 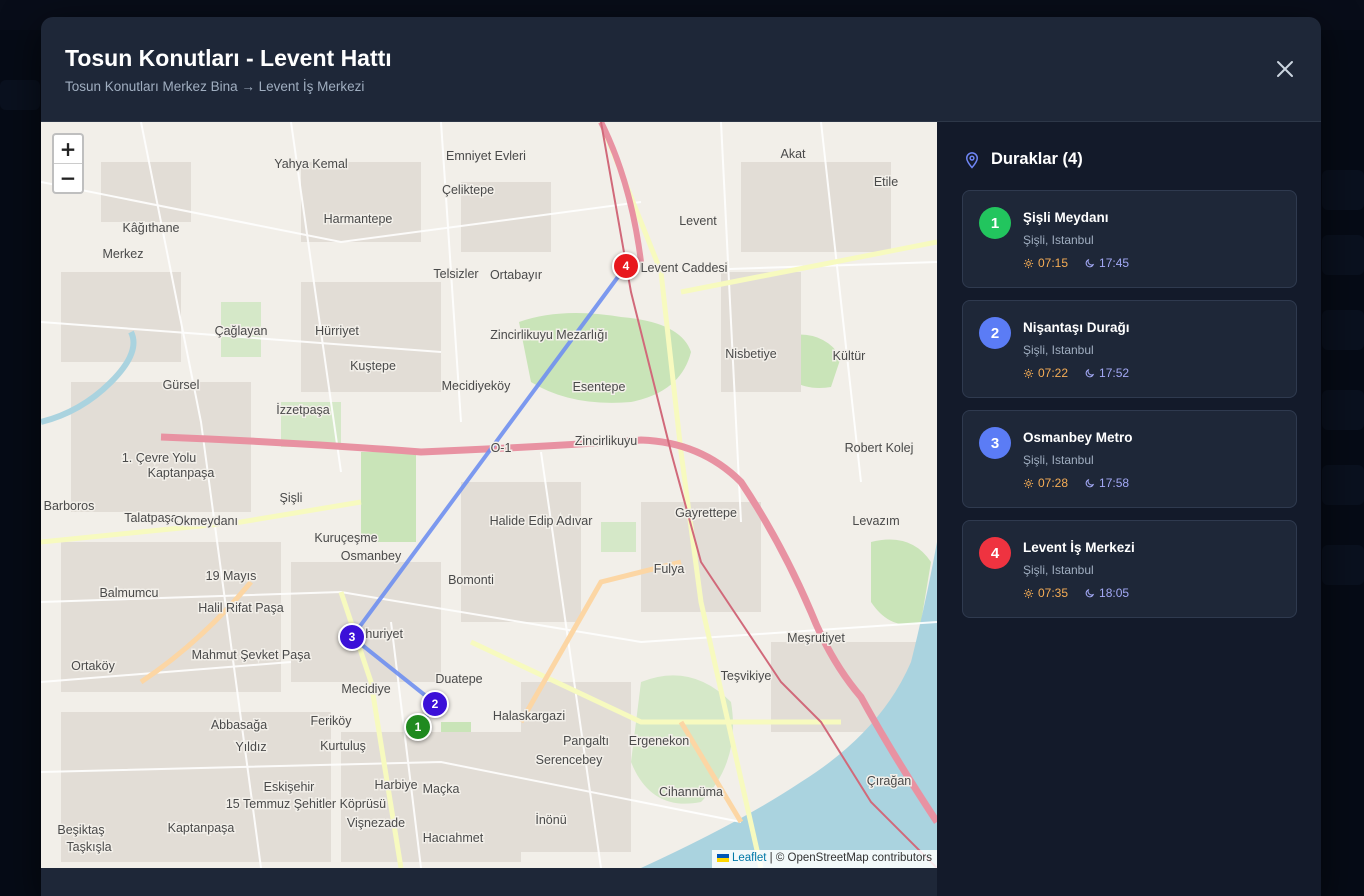 What do you see at coordinates (669, 569) in the screenshot?
I see `map-place-label: Fulya` at bounding box center [669, 569].